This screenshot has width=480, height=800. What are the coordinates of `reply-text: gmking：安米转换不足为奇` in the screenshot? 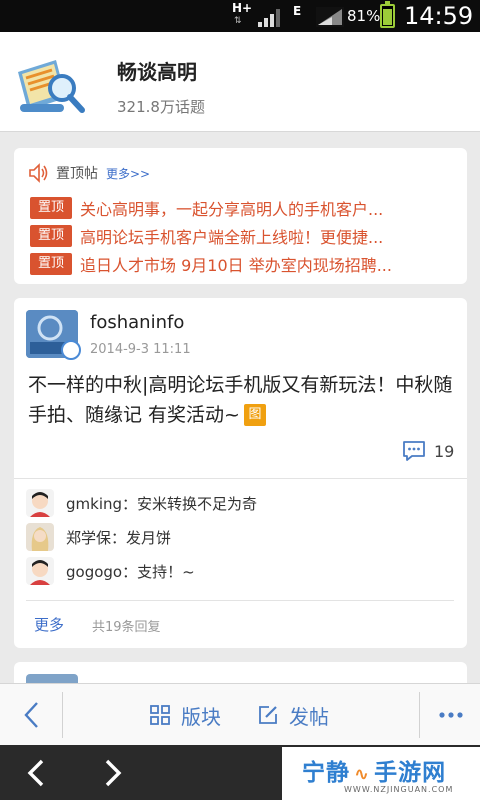 It's located at (162, 503).